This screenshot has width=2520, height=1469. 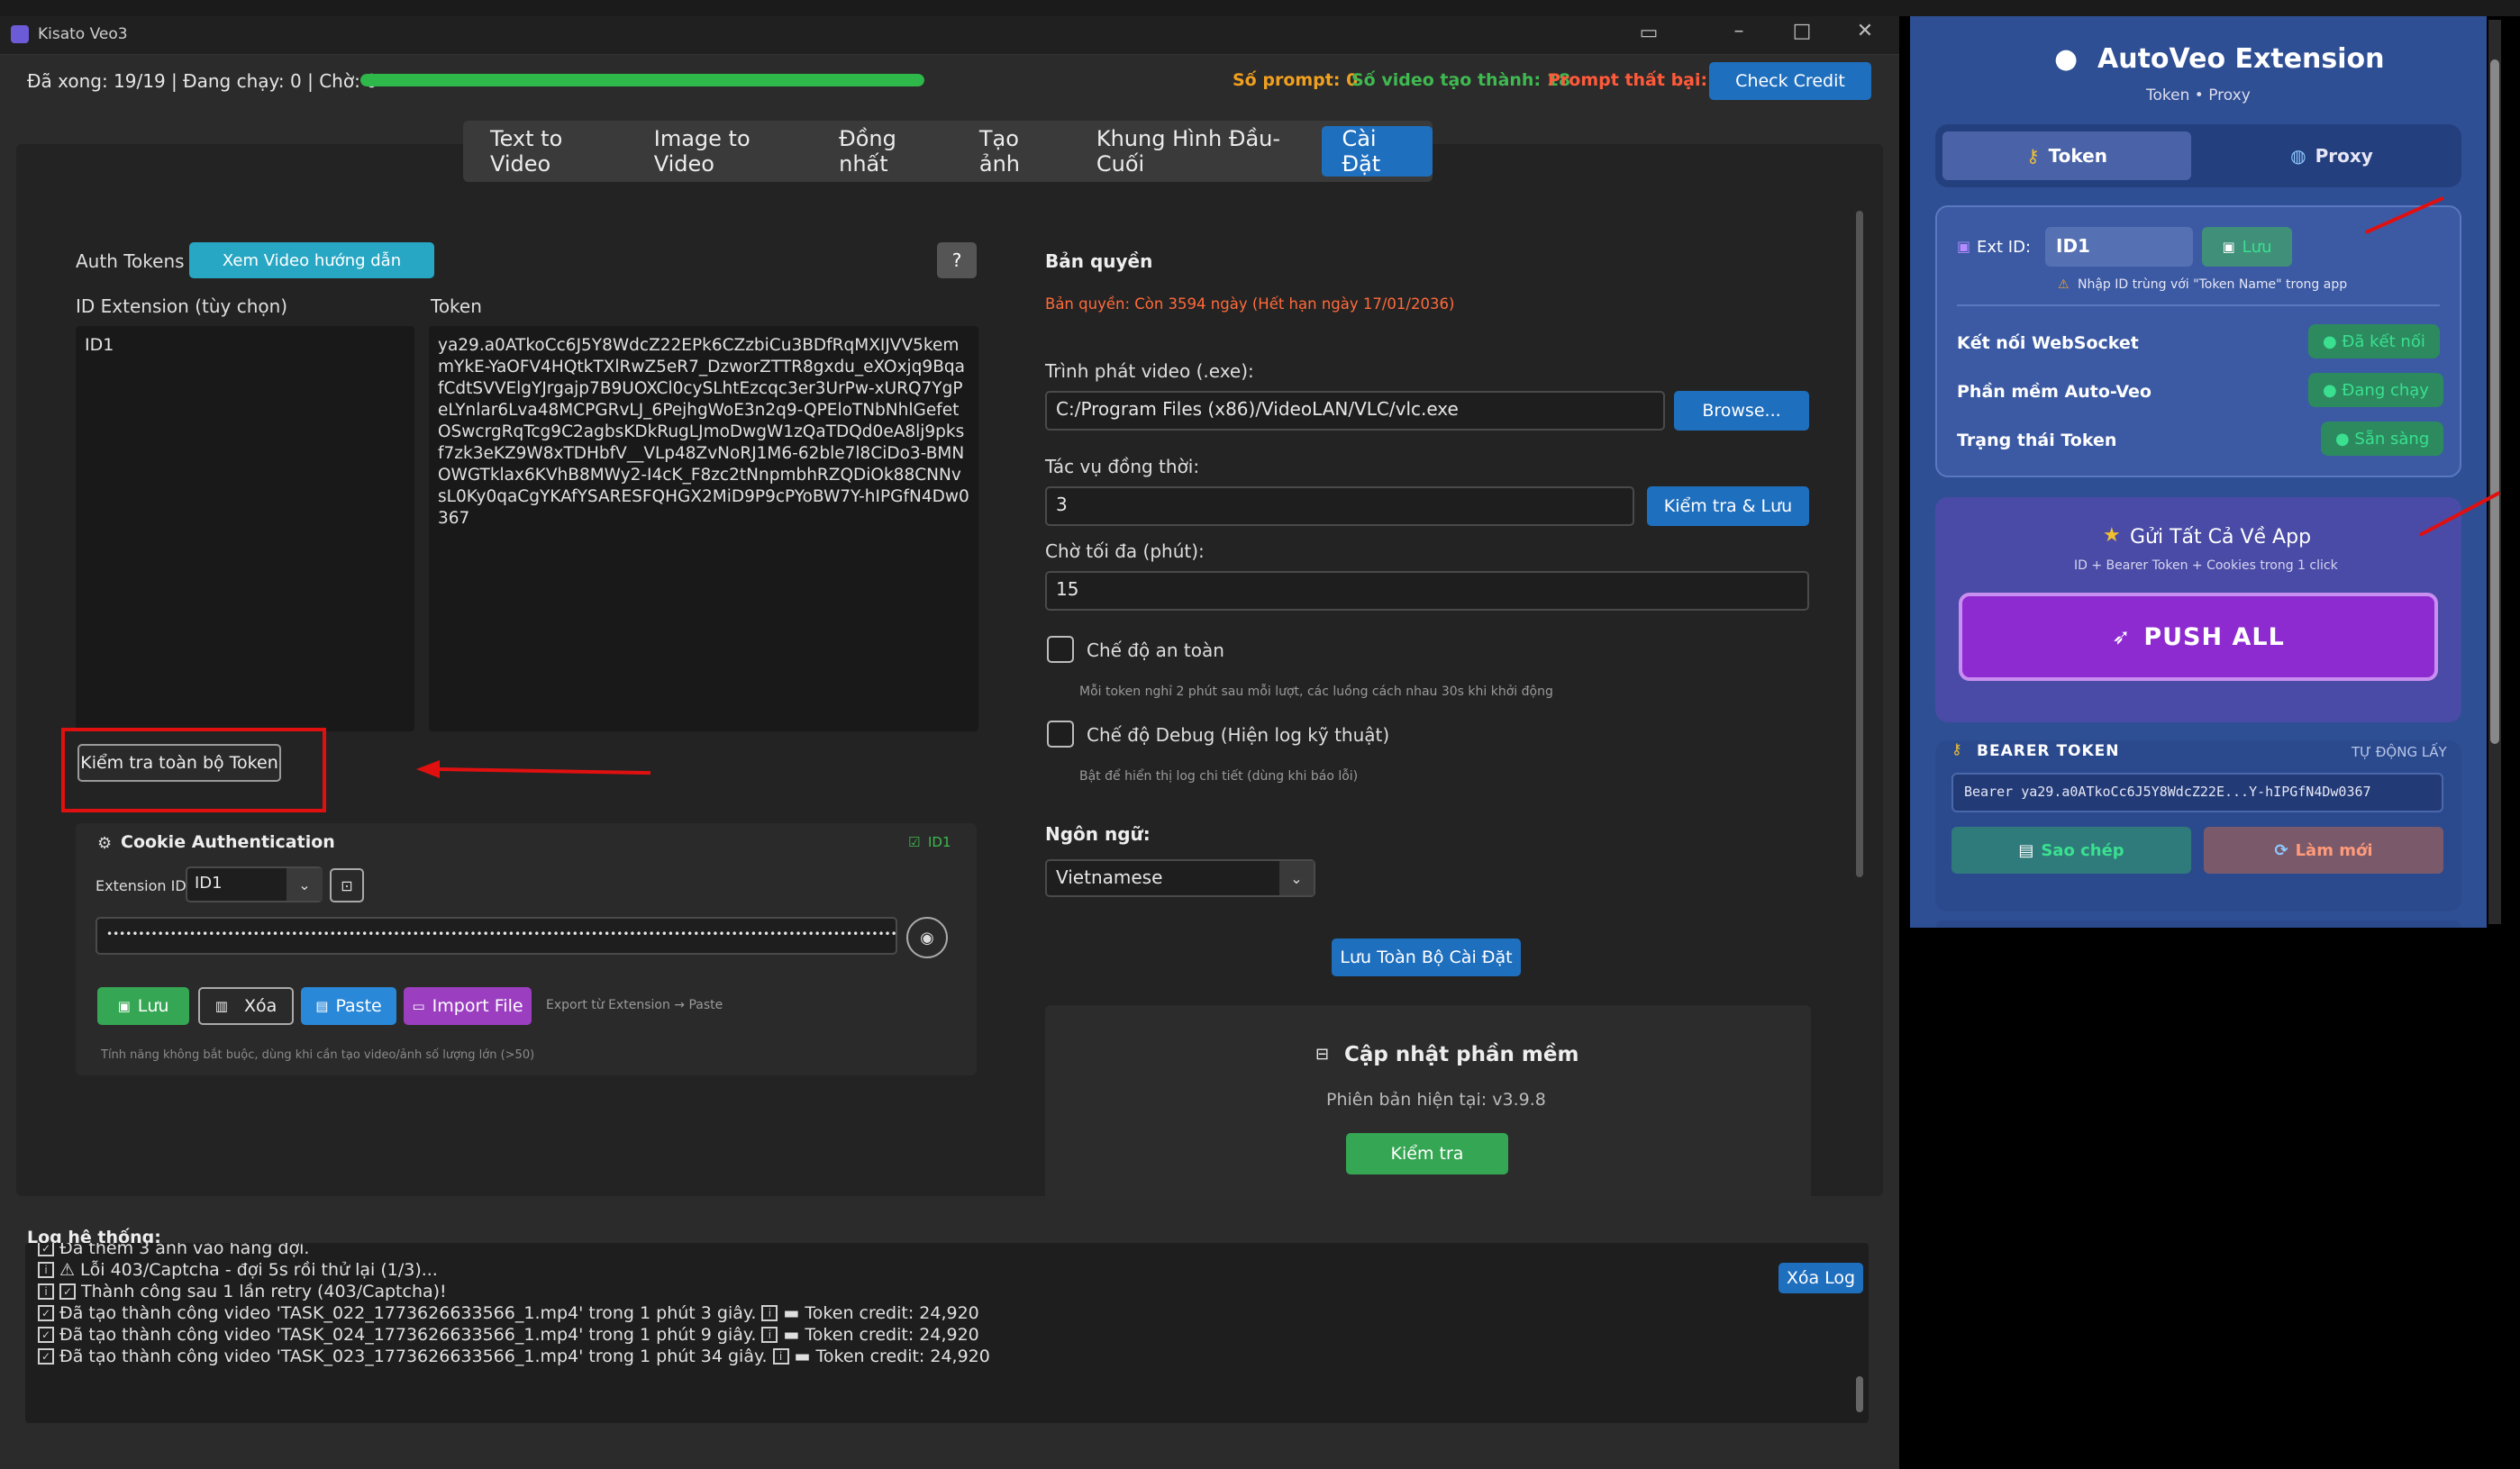 What do you see at coordinates (1728, 506) in the screenshot?
I see `check-save-button: Kiểm tra & Lưu` at bounding box center [1728, 506].